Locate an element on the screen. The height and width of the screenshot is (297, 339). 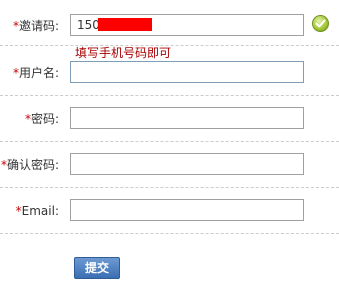
password-label: *密码: is located at coordinates (41, 119).